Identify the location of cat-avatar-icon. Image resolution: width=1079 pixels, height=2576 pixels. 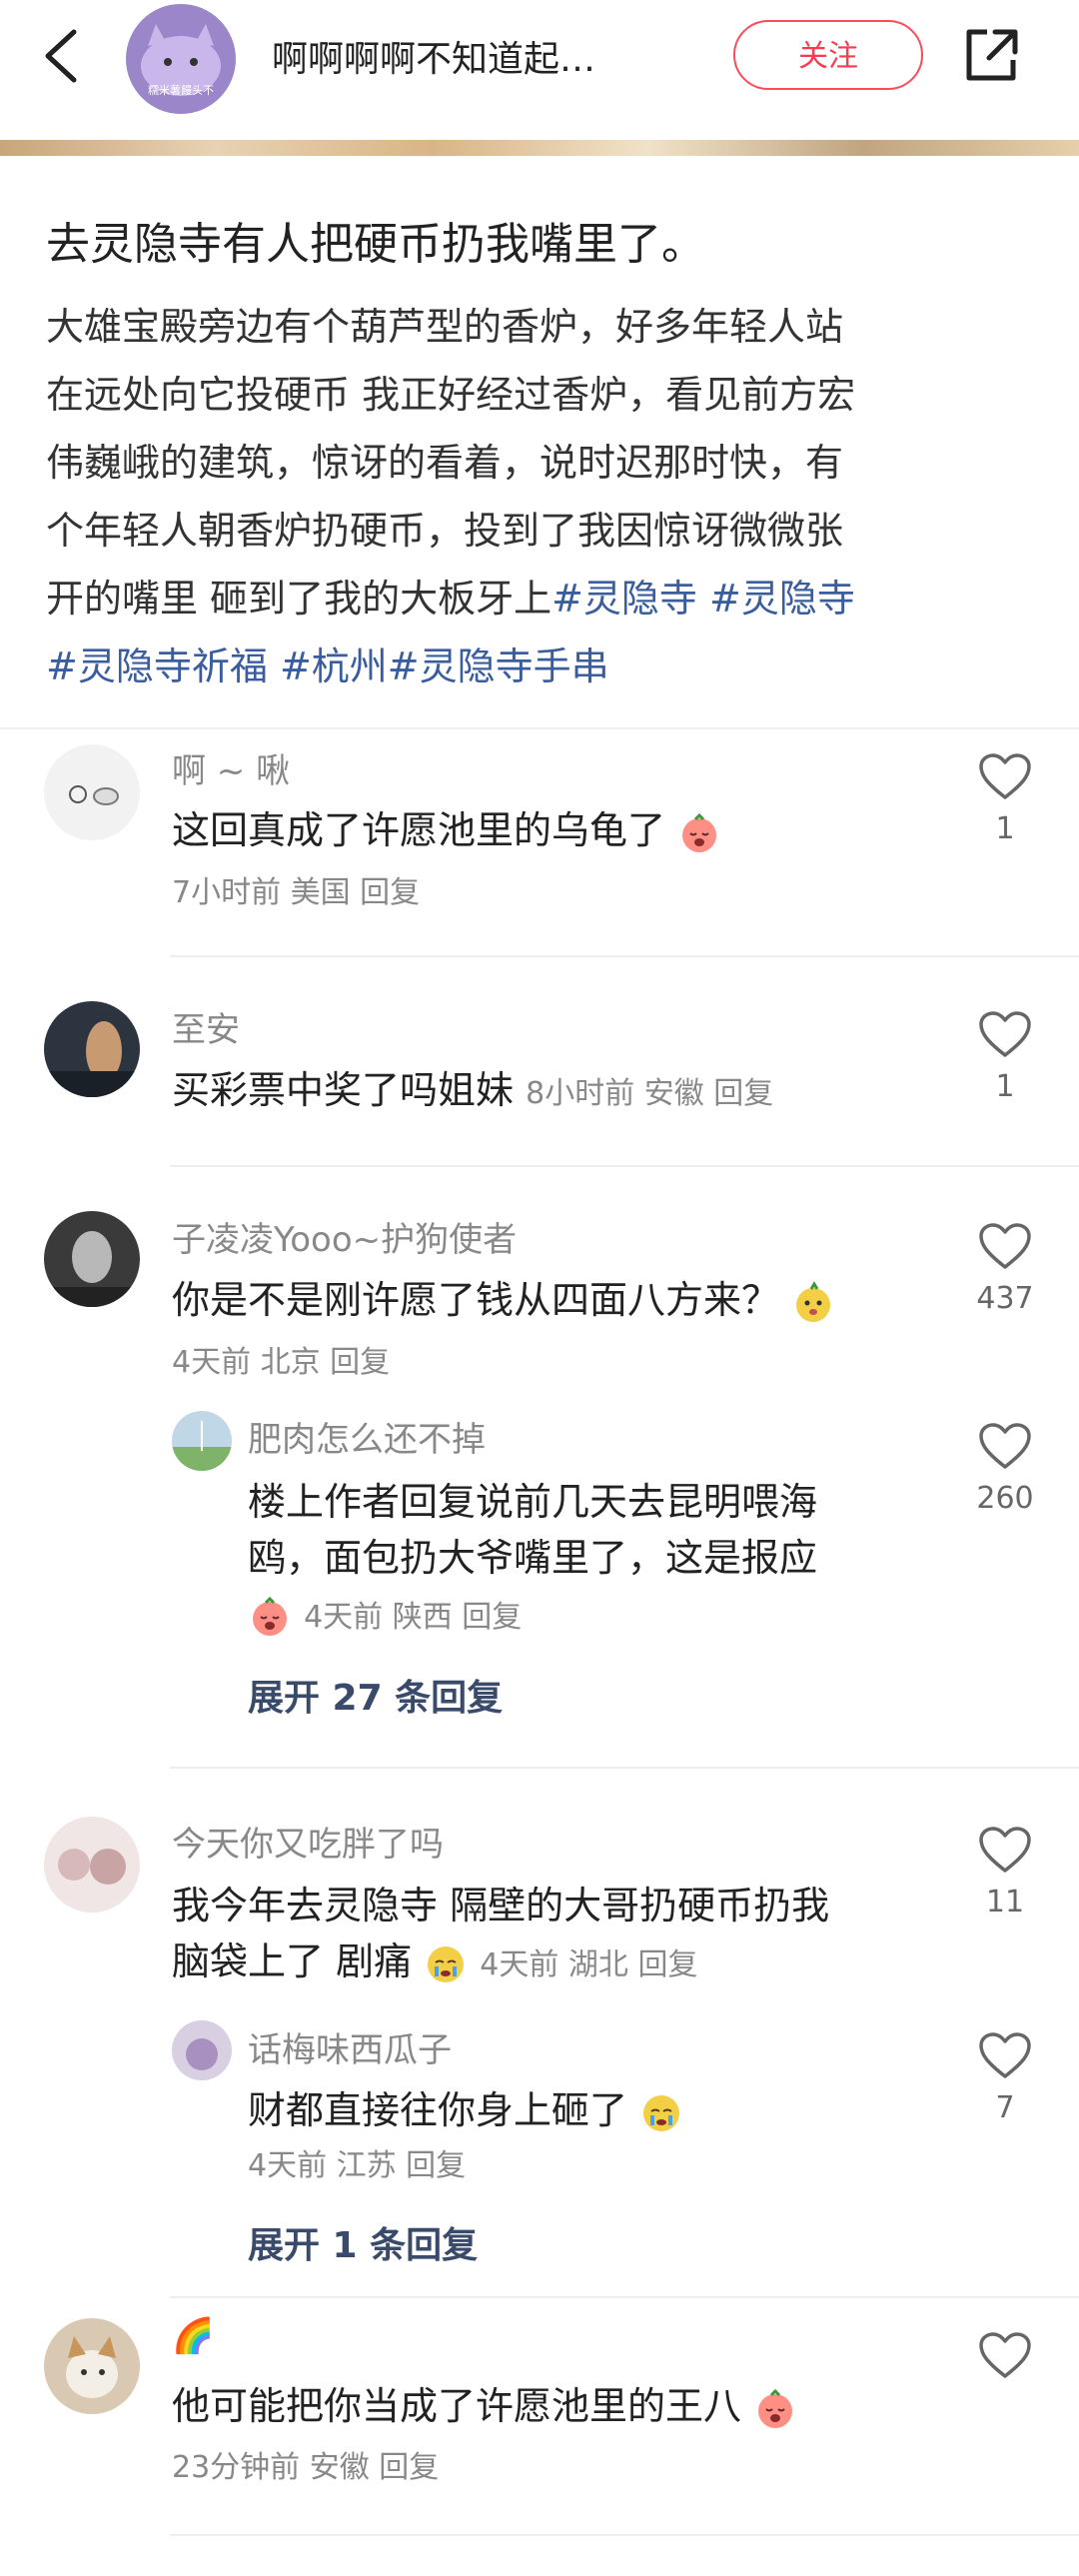
(92, 2367).